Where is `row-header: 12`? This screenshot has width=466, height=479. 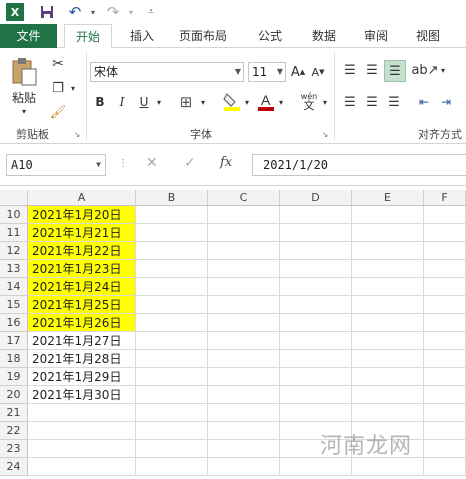 row-header: 12 is located at coordinates (14, 251).